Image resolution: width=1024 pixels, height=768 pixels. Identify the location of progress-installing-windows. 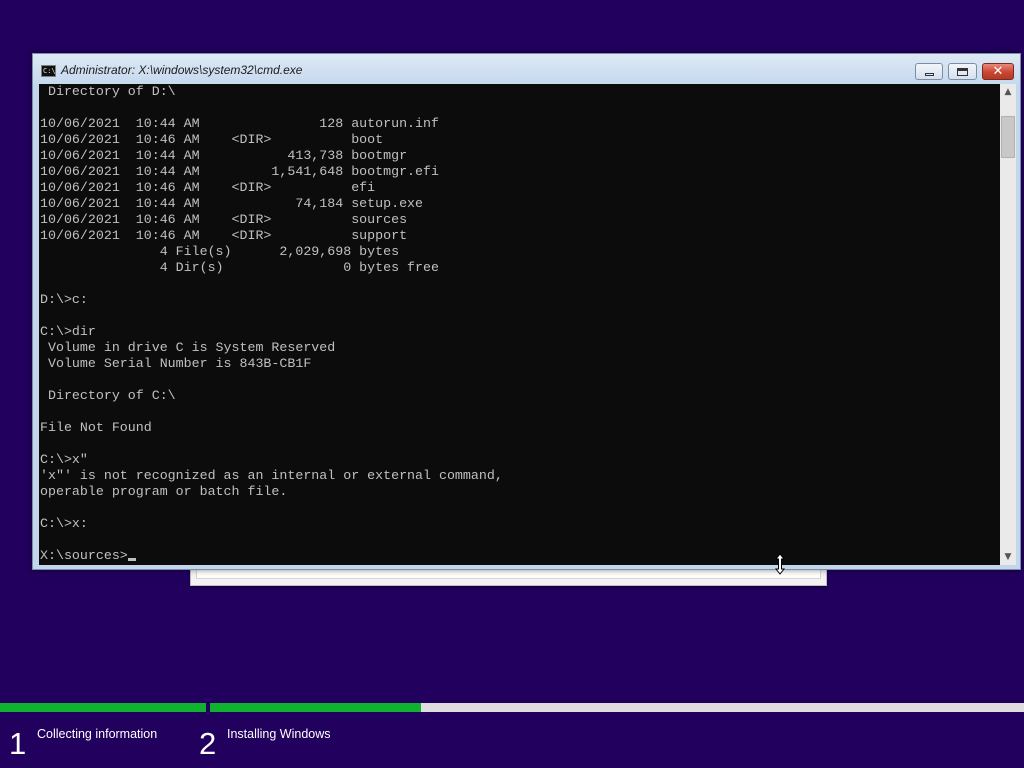
(315, 707).